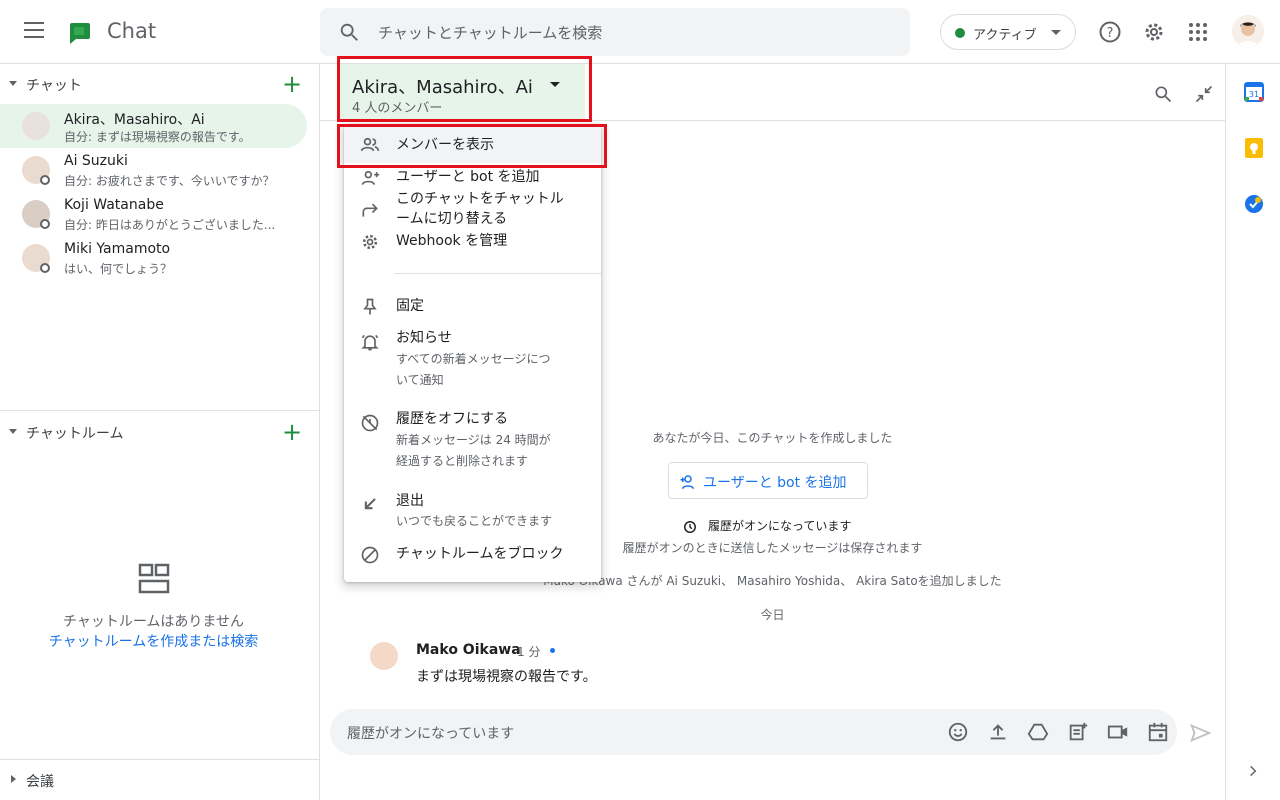 This screenshot has width=1280, height=800. Describe the element at coordinates (480, 554) in the screenshot. I see `menu-label: チャットルームをブロック` at that location.